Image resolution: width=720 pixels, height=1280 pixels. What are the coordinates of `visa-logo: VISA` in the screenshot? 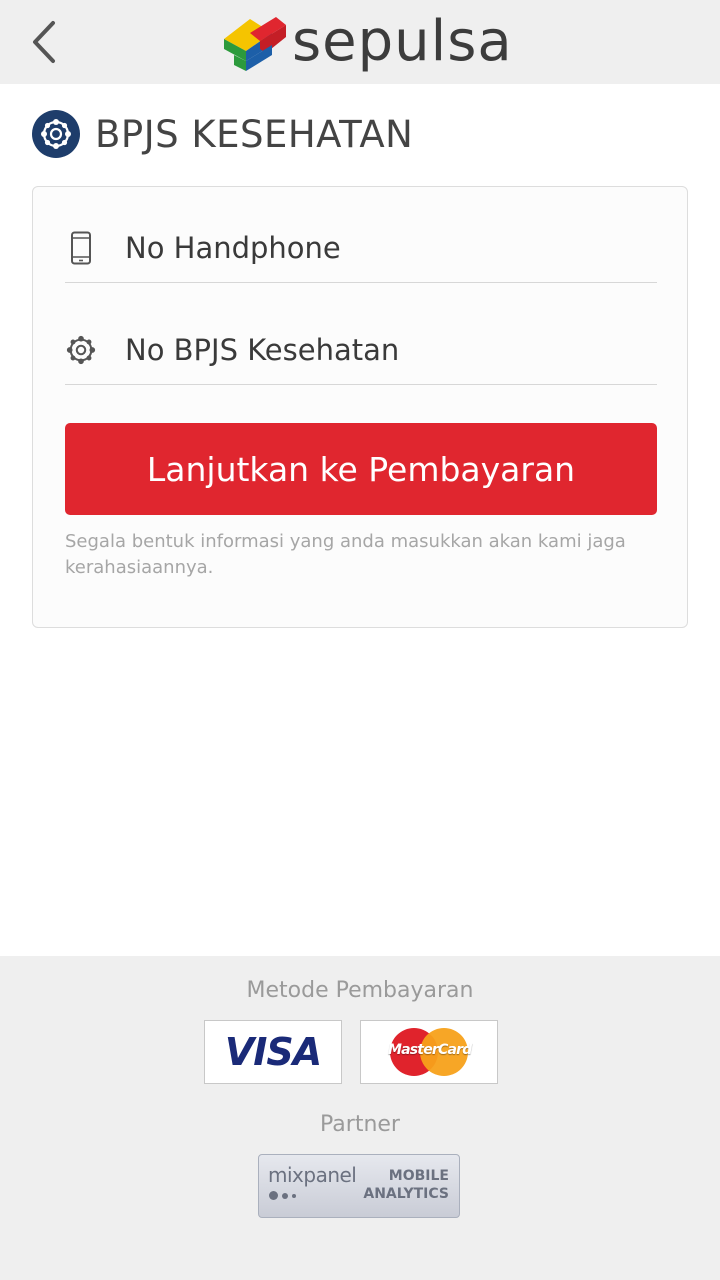 It's located at (273, 1052).